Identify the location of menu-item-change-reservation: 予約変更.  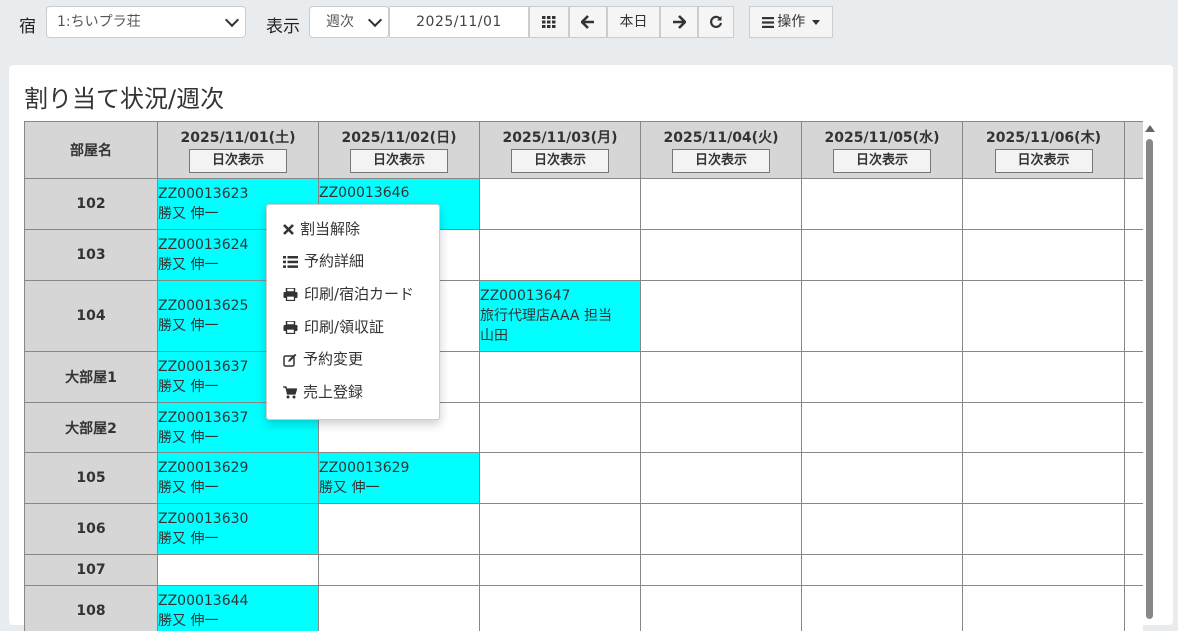
(323, 359).